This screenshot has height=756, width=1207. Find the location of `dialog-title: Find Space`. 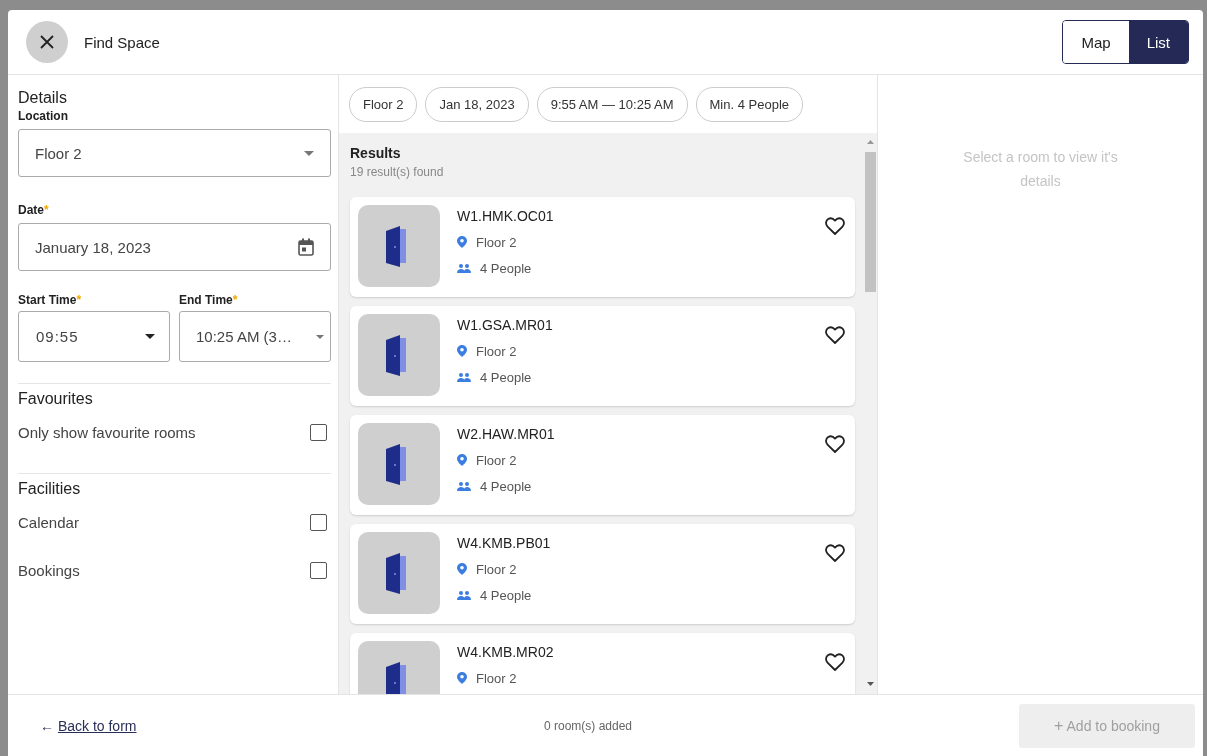

dialog-title: Find Space is located at coordinates (122, 42).